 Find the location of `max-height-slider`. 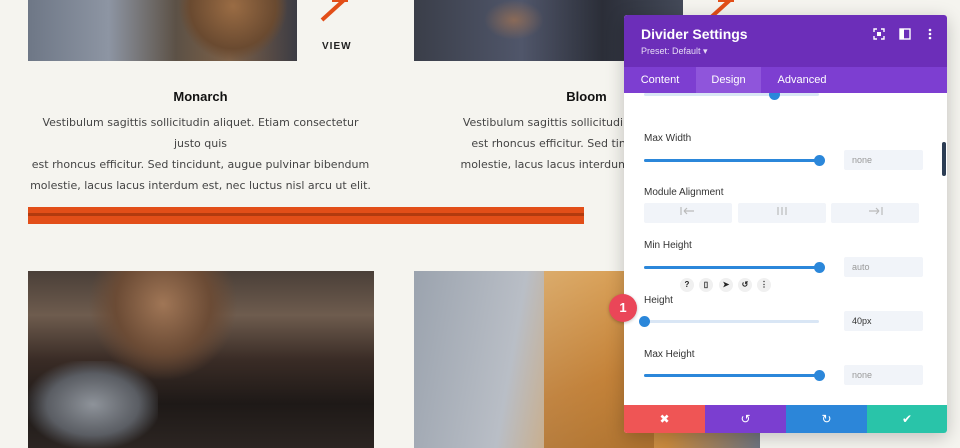

max-height-slider is located at coordinates (734, 375).